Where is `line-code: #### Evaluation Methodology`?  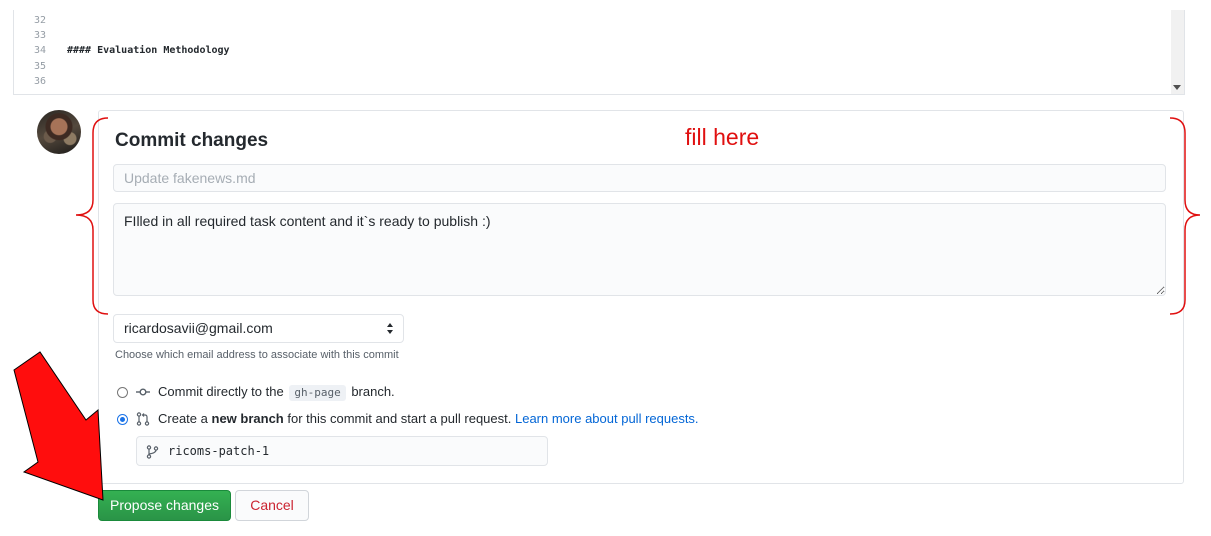
line-code: #### Evaluation Methodology is located at coordinates (148, 50).